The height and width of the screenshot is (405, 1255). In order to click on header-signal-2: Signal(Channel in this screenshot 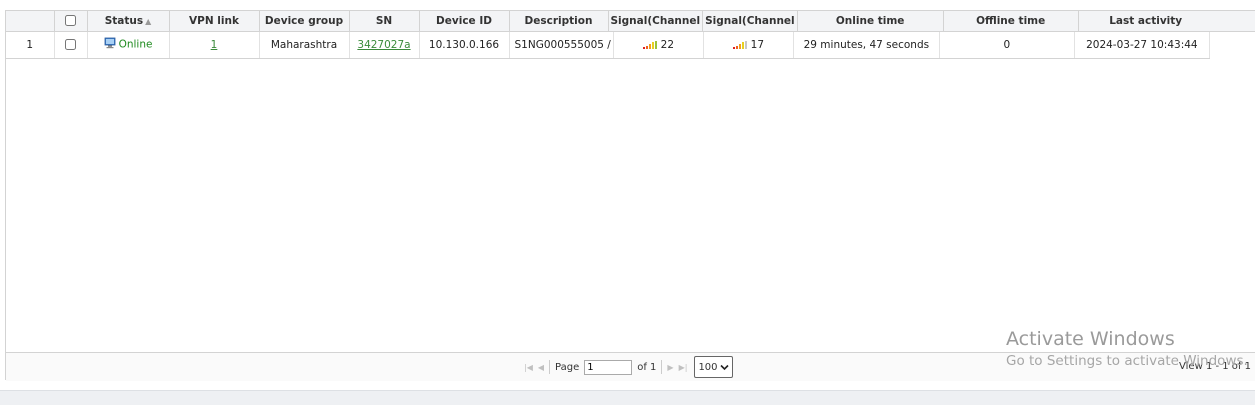, I will do `click(750, 21)`.